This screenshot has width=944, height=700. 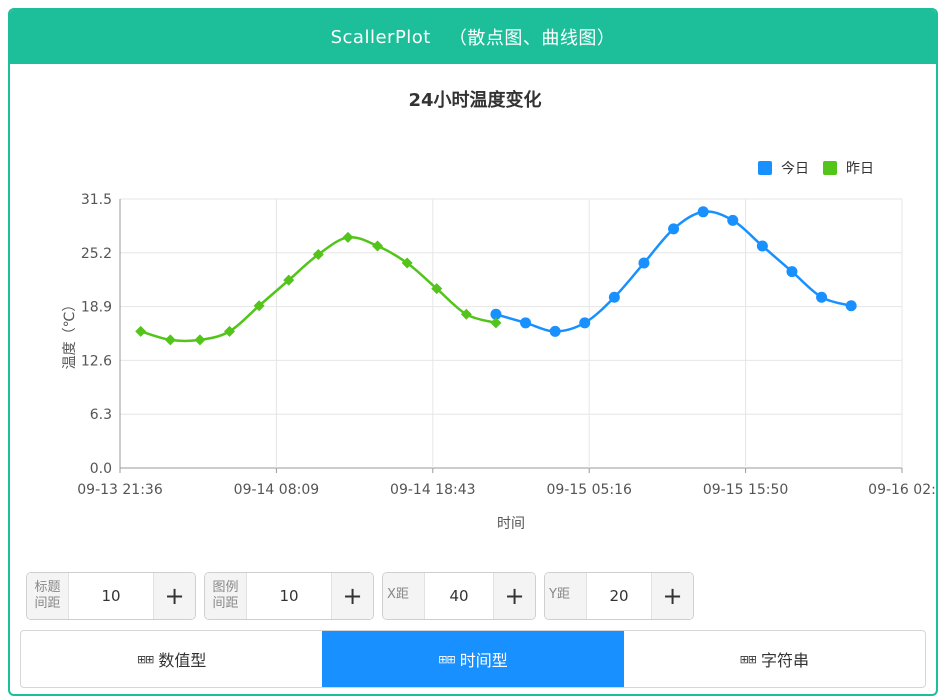 What do you see at coordinates (276, 490) in the screenshot?
I see `x-tick-label: 09-14 08:09` at bounding box center [276, 490].